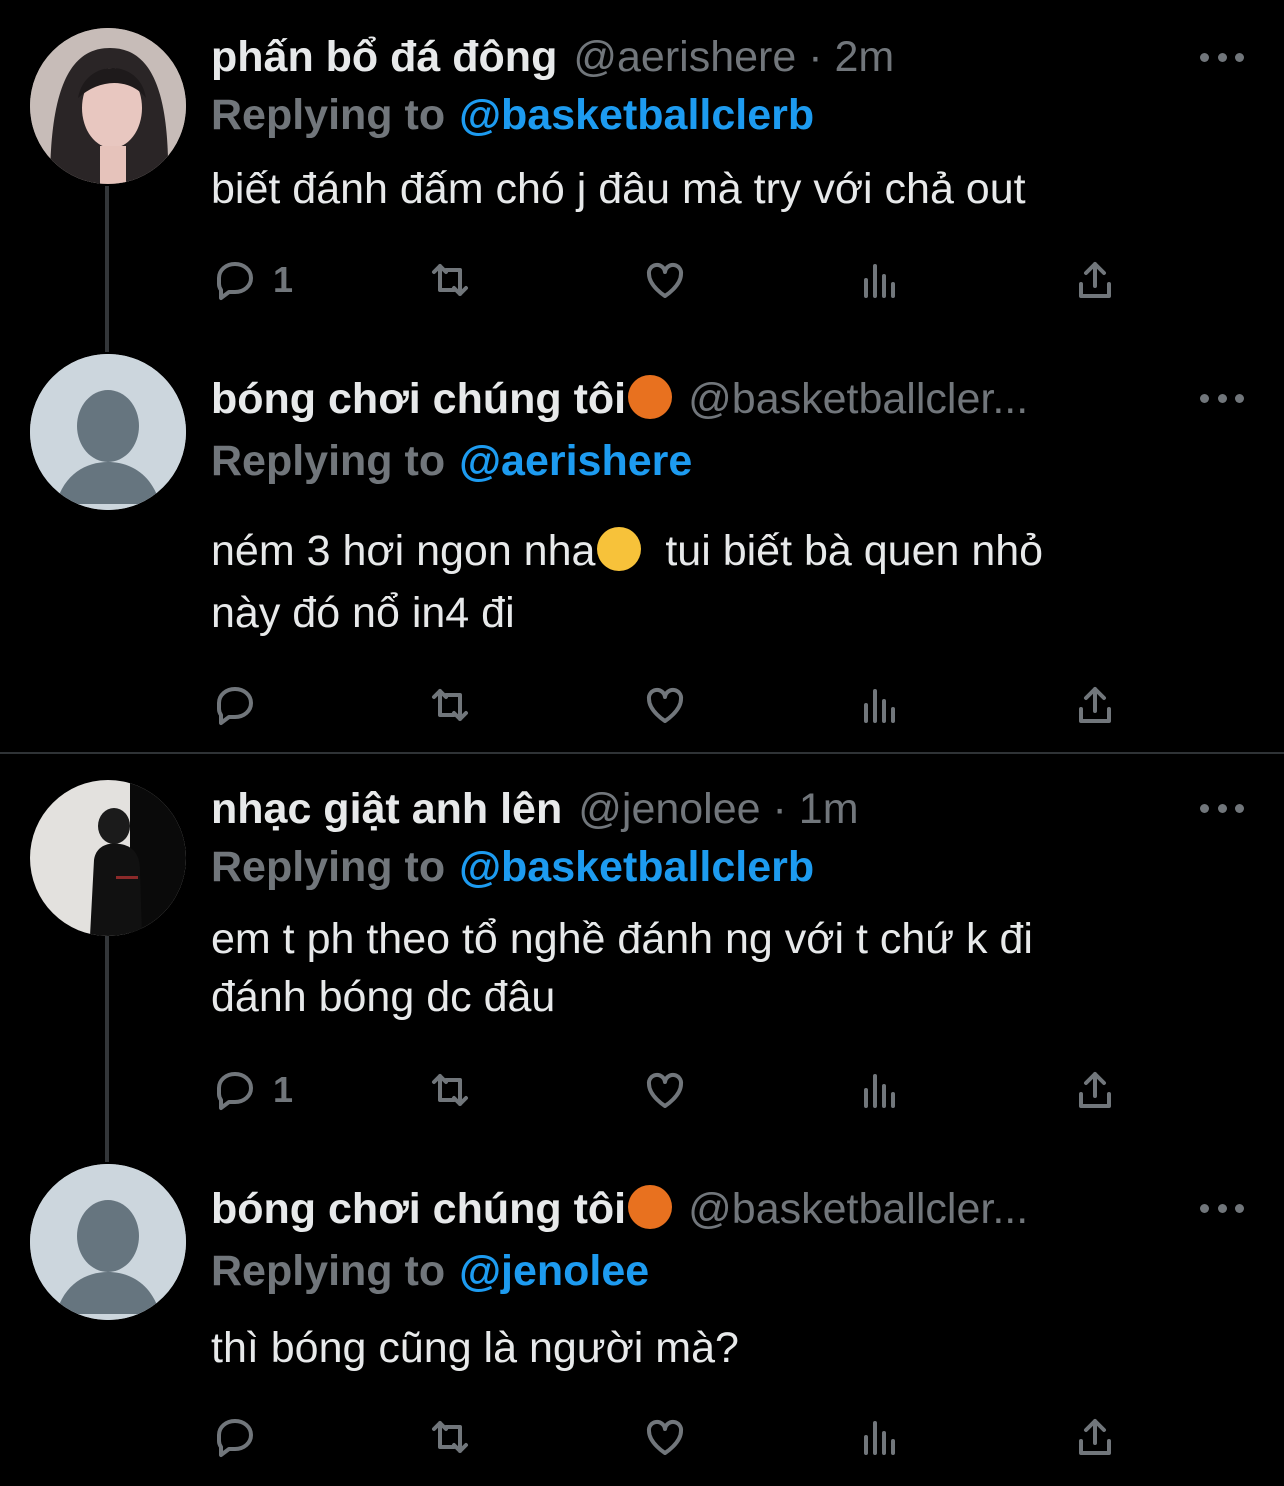 This screenshot has width=1284, height=1486. Describe the element at coordinates (475, 1348) in the screenshot. I see `tweet-text-line: thì bóng cũng là người mà?` at that location.